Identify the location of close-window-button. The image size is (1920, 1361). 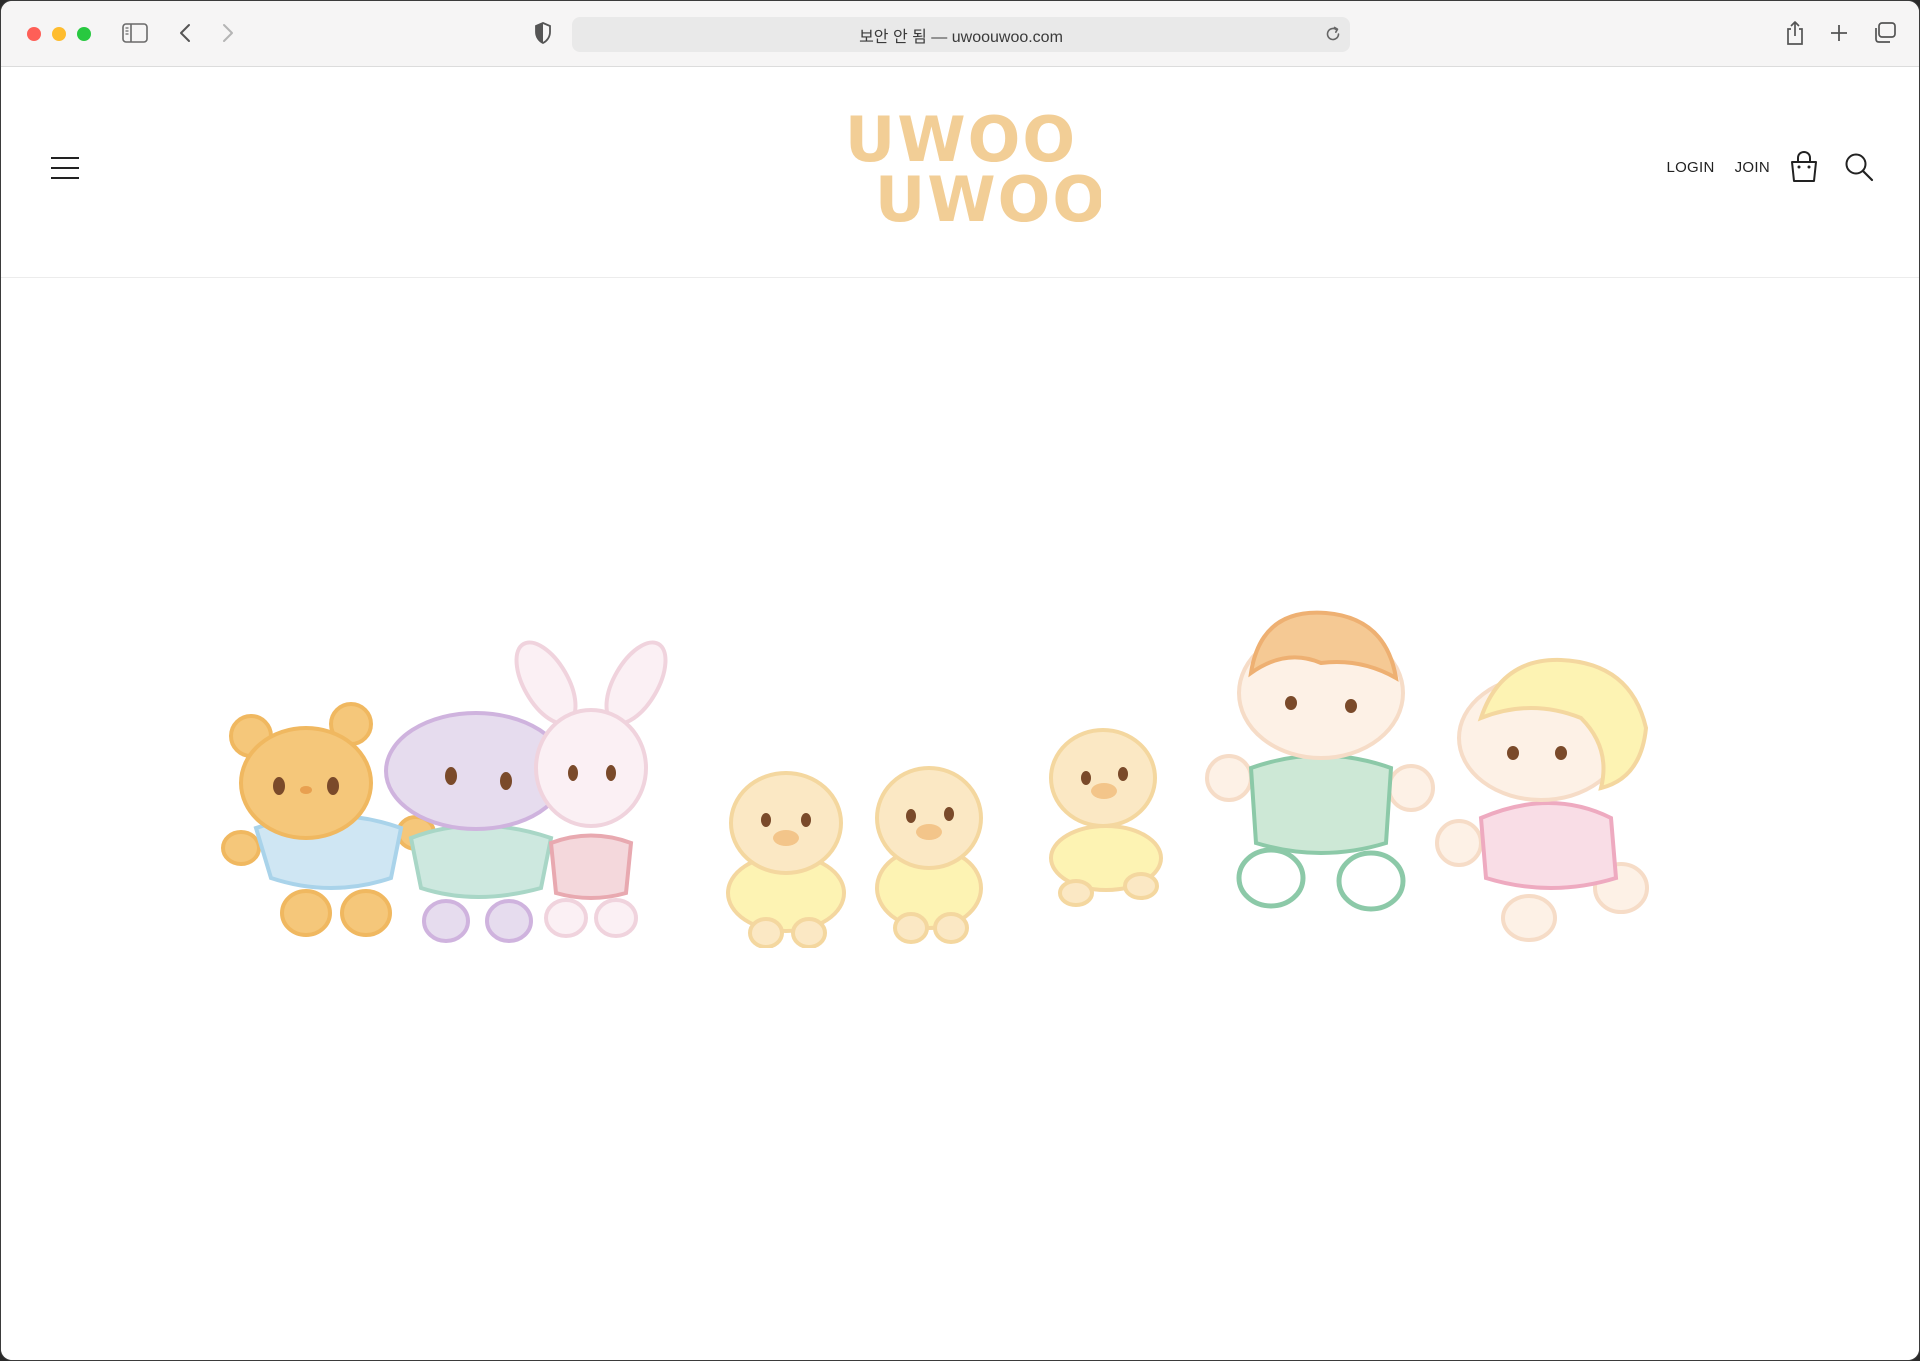
(34, 34).